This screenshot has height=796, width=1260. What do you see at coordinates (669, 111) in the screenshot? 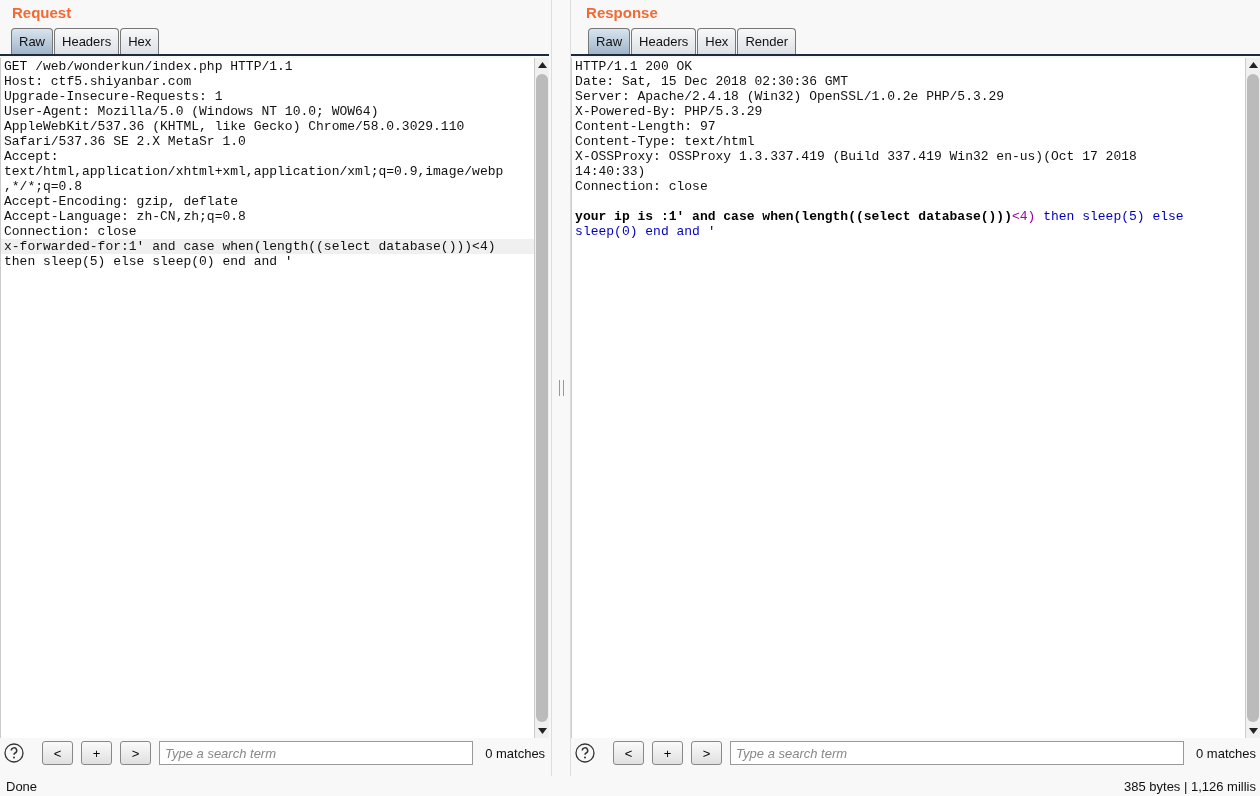
I see `code-line: X-Powered-By: PHP/5.3.29` at bounding box center [669, 111].